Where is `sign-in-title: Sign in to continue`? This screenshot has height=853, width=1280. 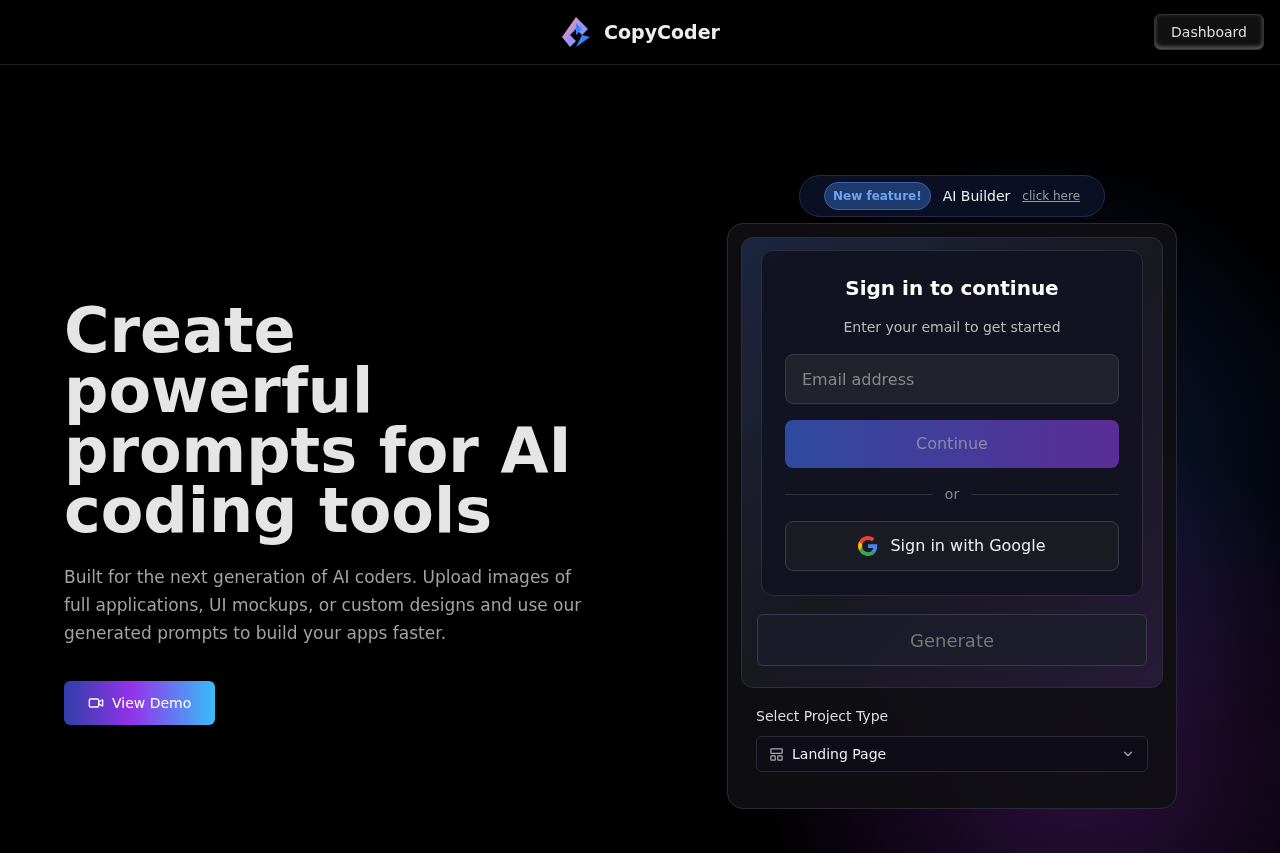 sign-in-title: Sign in to continue is located at coordinates (952, 288).